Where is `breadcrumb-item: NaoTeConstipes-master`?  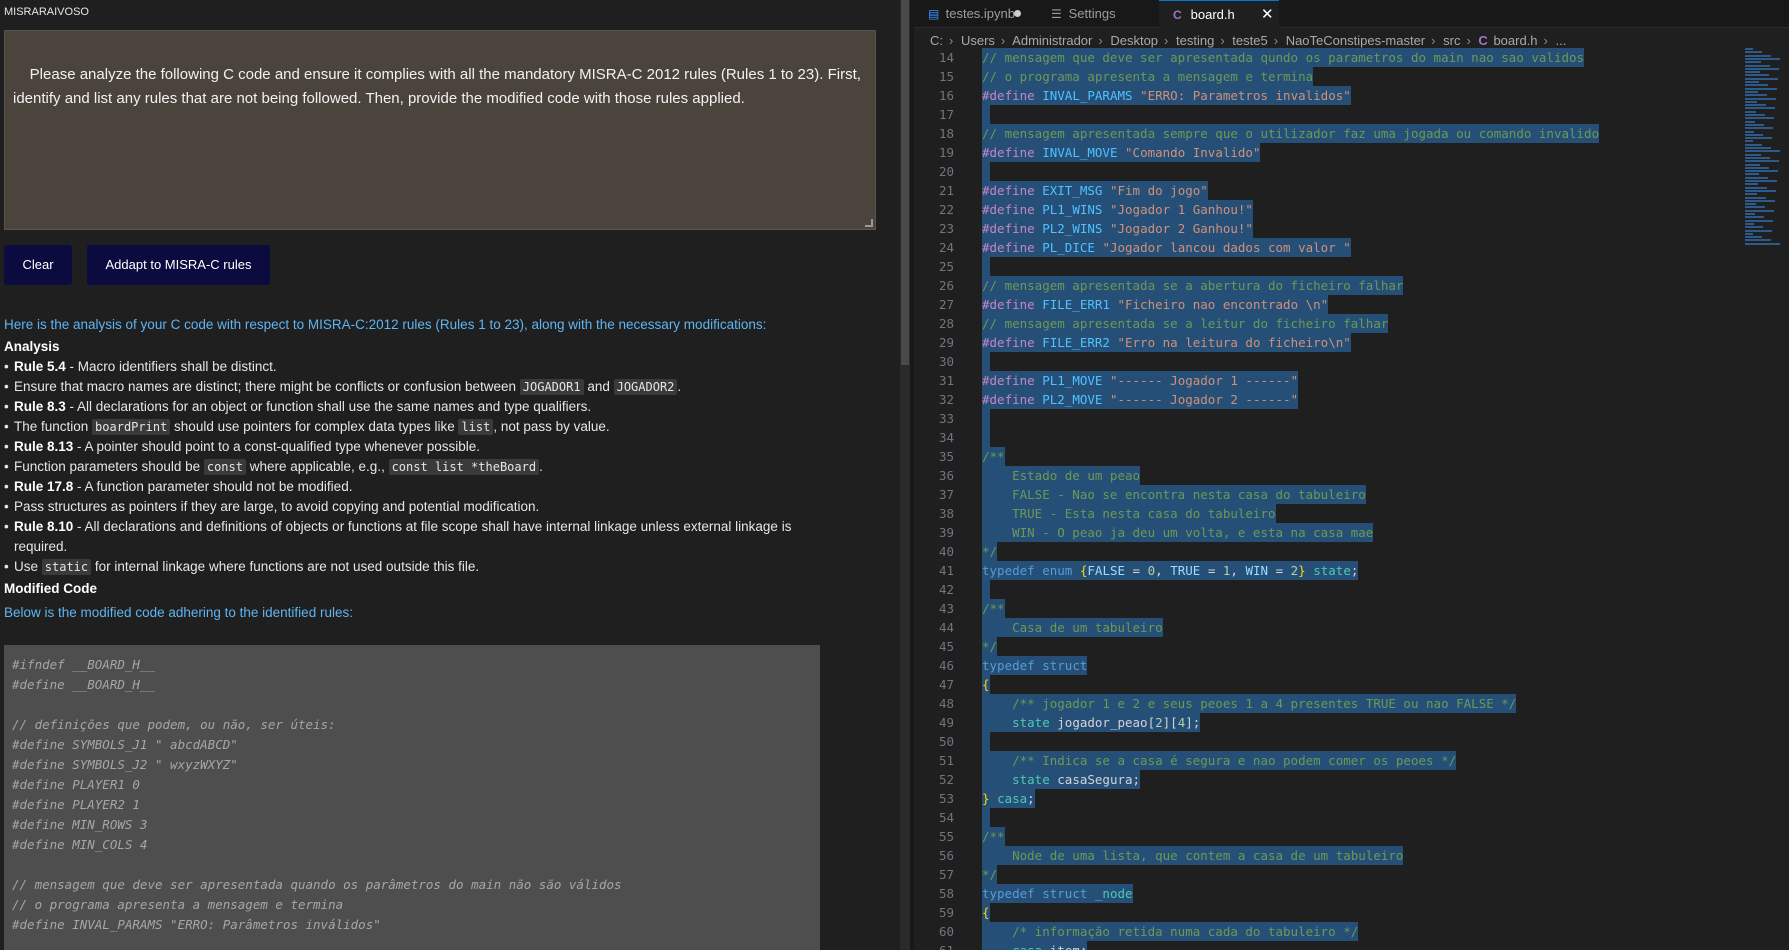 breadcrumb-item: NaoTeConstipes-master is located at coordinates (1355, 40).